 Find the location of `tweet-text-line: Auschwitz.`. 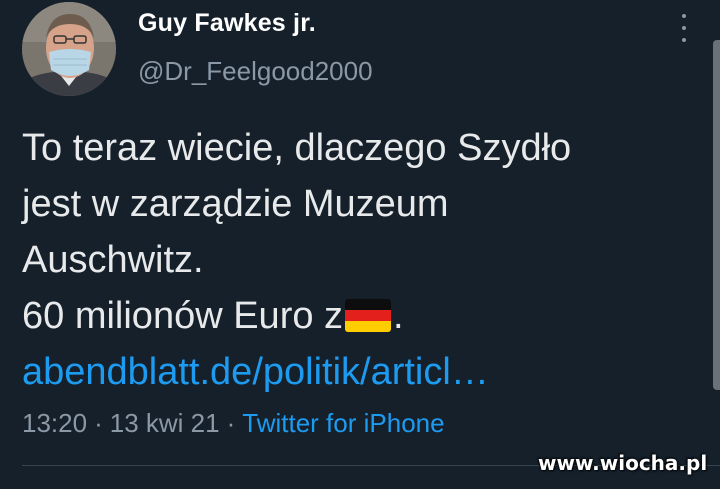

tweet-text-line: Auschwitz. is located at coordinates (113, 260).